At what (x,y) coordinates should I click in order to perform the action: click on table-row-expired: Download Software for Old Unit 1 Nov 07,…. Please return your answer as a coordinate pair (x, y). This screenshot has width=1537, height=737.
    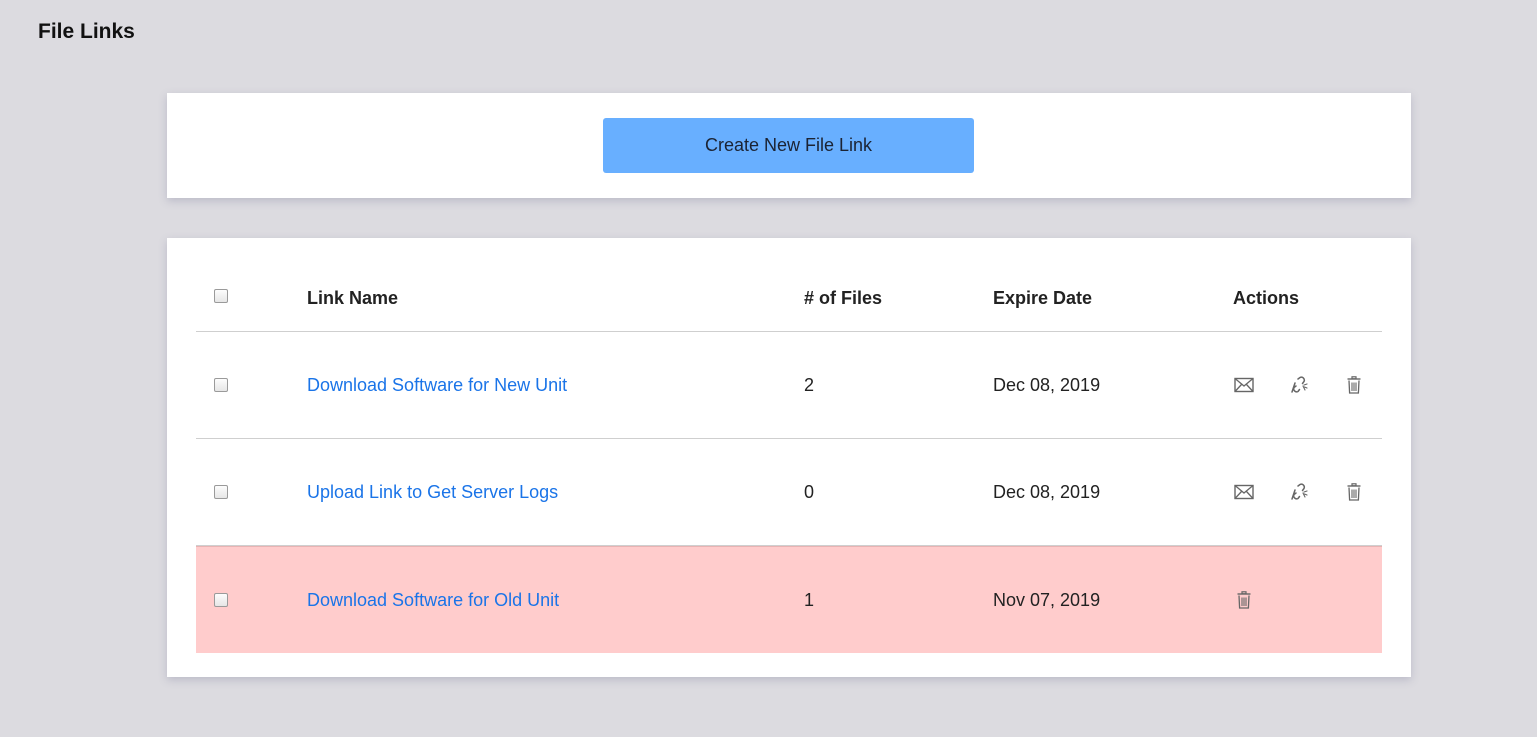
    Looking at the image, I should click on (789, 599).